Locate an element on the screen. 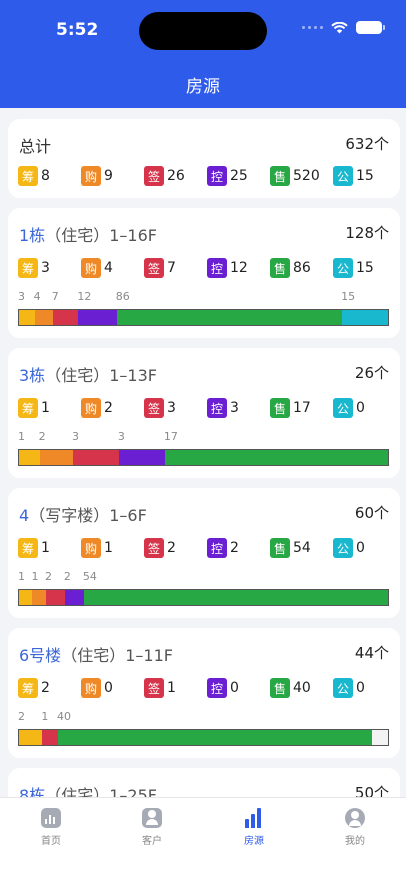  status-icons is located at coordinates (343, 27).